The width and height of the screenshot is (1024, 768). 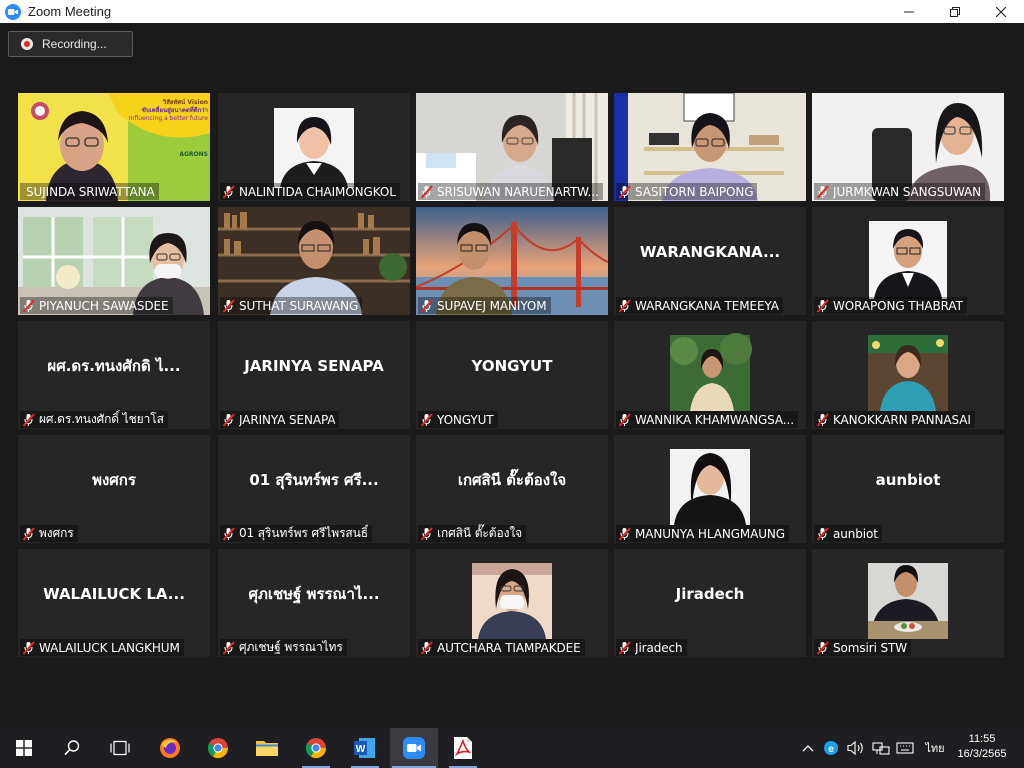 What do you see at coordinates (27, 44) in the screenshot?
I see `record-icon` at bounding box center [27, 44].